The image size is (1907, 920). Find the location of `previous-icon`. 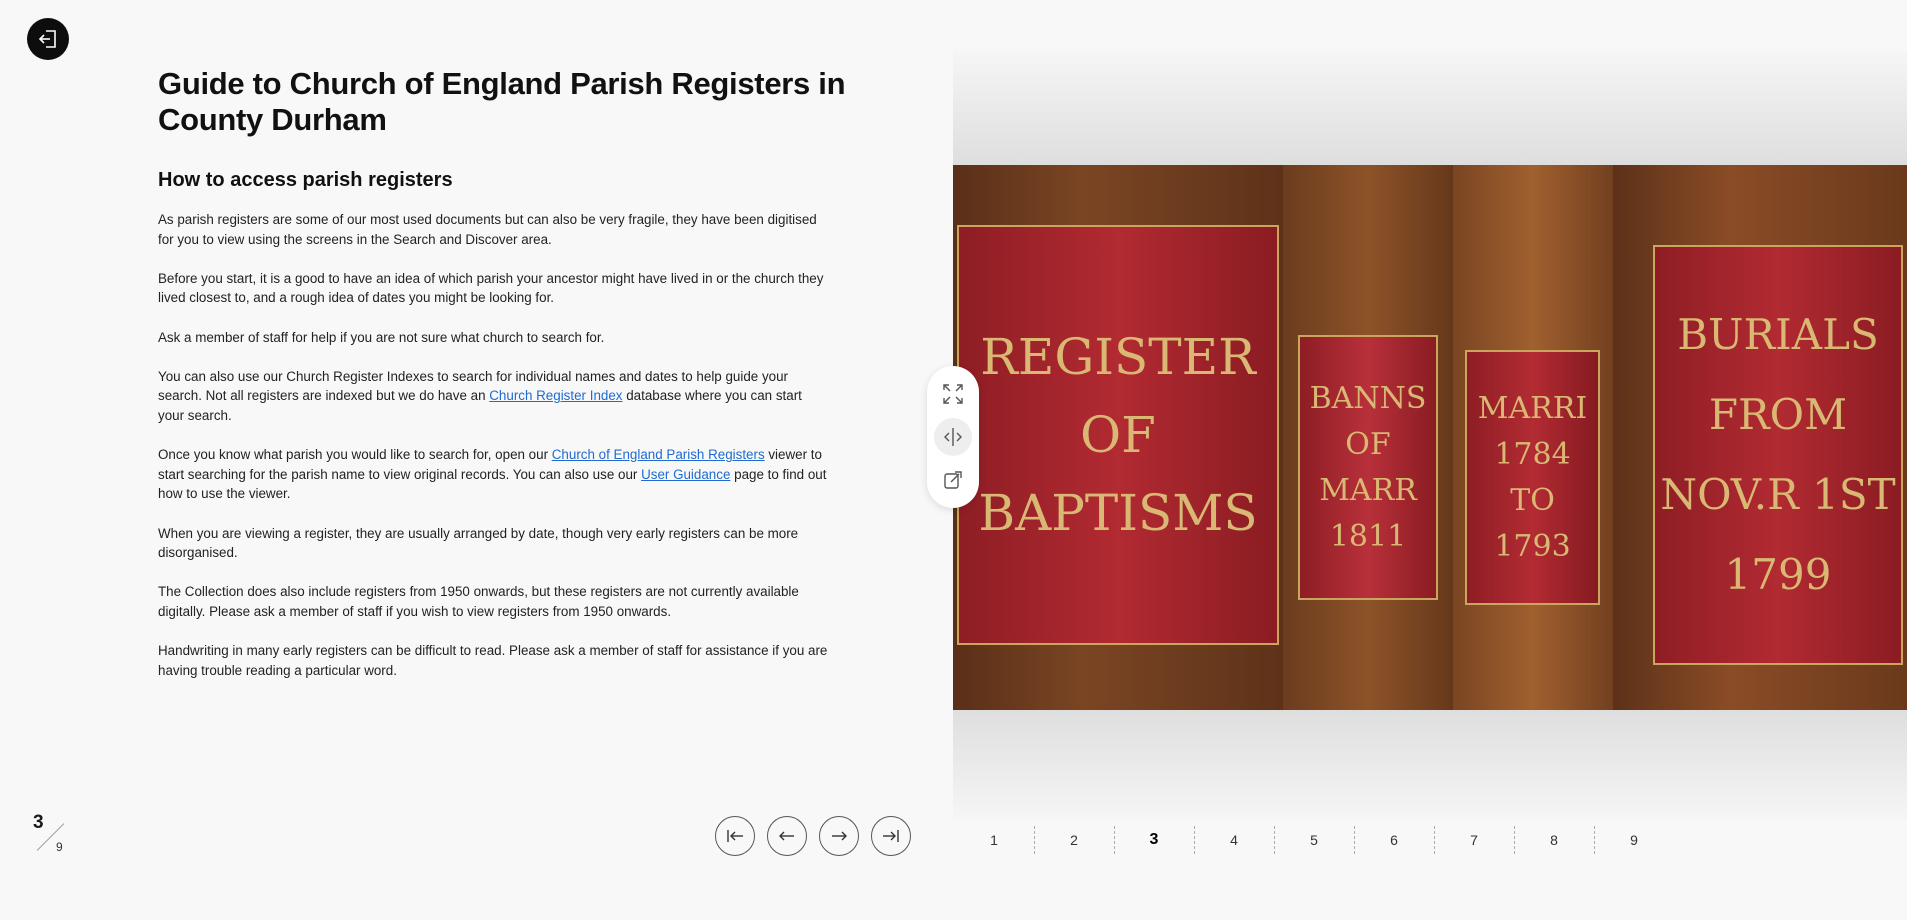

previous-icon is located at coordinates (786, 836).